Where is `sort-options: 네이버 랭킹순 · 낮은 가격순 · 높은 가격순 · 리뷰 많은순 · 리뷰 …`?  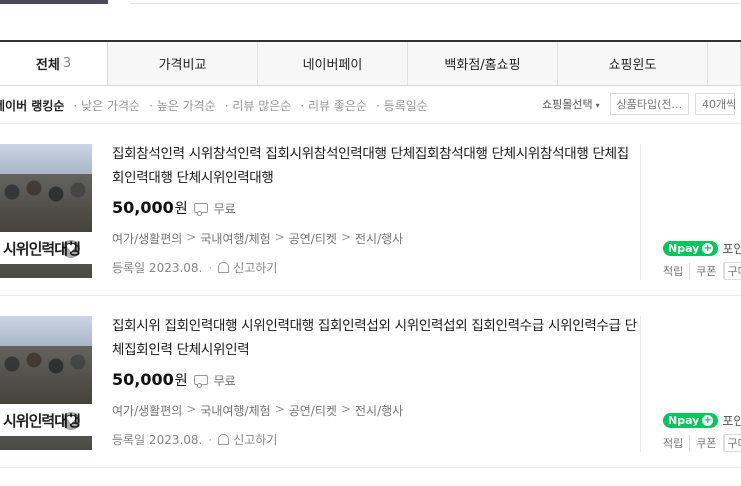
sort-options: 네이버 랭킹순 · 낮은 가격순 · 높은 가격순 · 리뷰 많은순 · 리뷰 … is located at coordinates (218, 105).